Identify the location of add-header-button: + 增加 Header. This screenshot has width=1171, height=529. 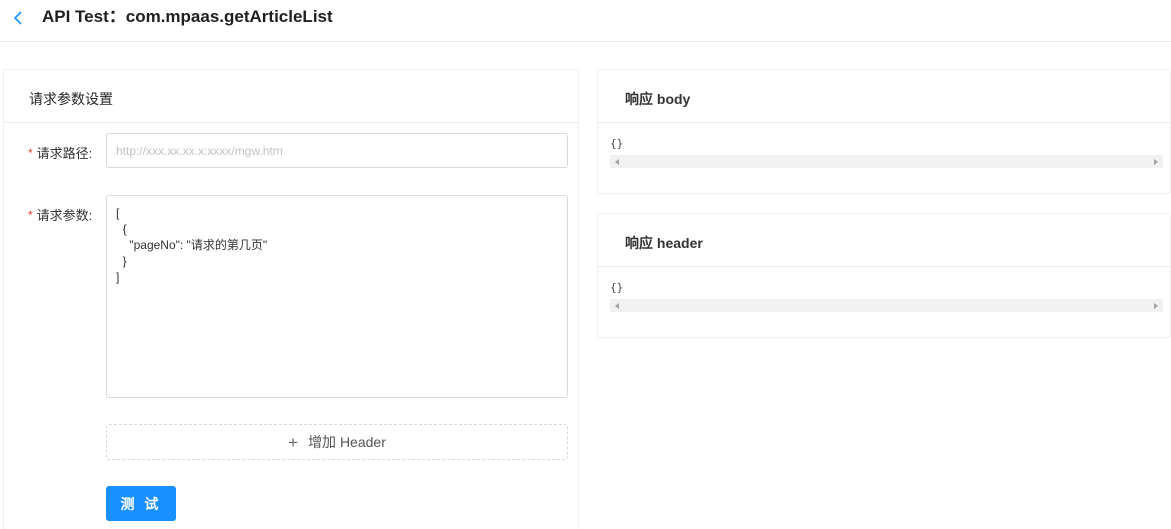
(337, 442).